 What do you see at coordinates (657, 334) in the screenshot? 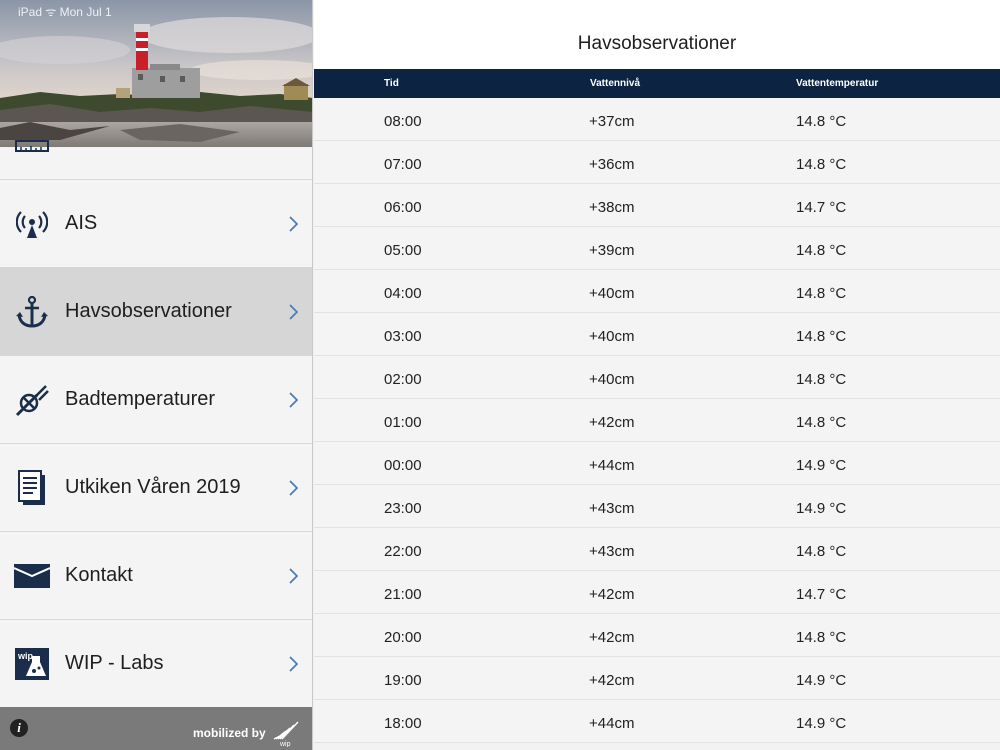
I see `table-row: 03:00 +40cm 14.8 °C` at bounding box center [657, 334].